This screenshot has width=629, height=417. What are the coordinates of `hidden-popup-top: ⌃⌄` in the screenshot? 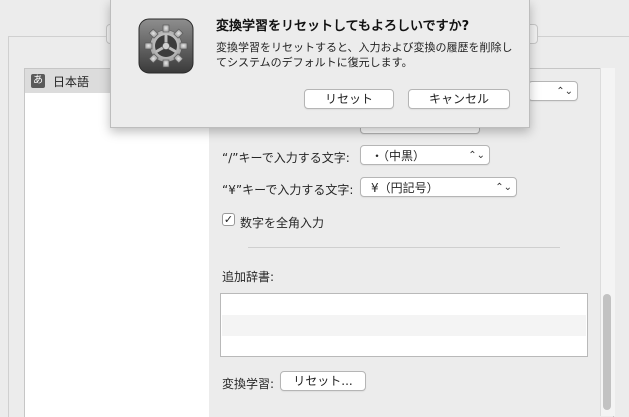 It's located at (553, 91).